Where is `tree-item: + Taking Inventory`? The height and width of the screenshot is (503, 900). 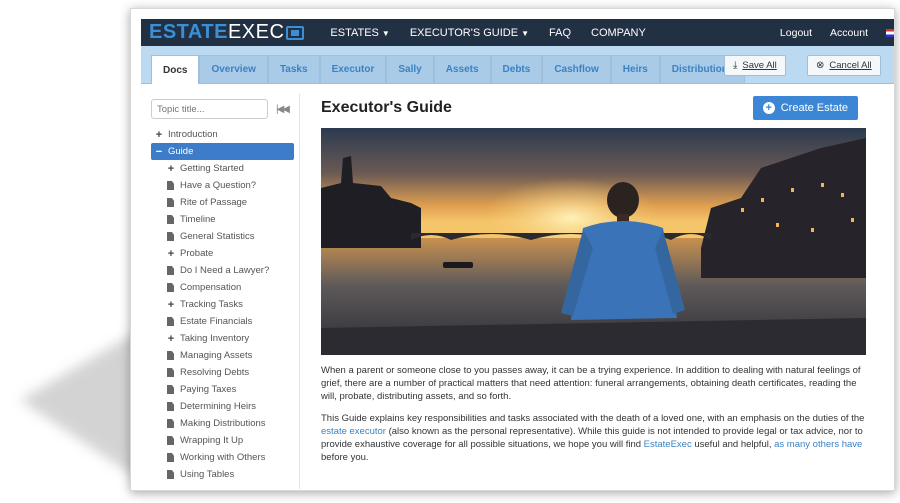
tree-item: + Taking Inventory is located at coordinates (222, 338).